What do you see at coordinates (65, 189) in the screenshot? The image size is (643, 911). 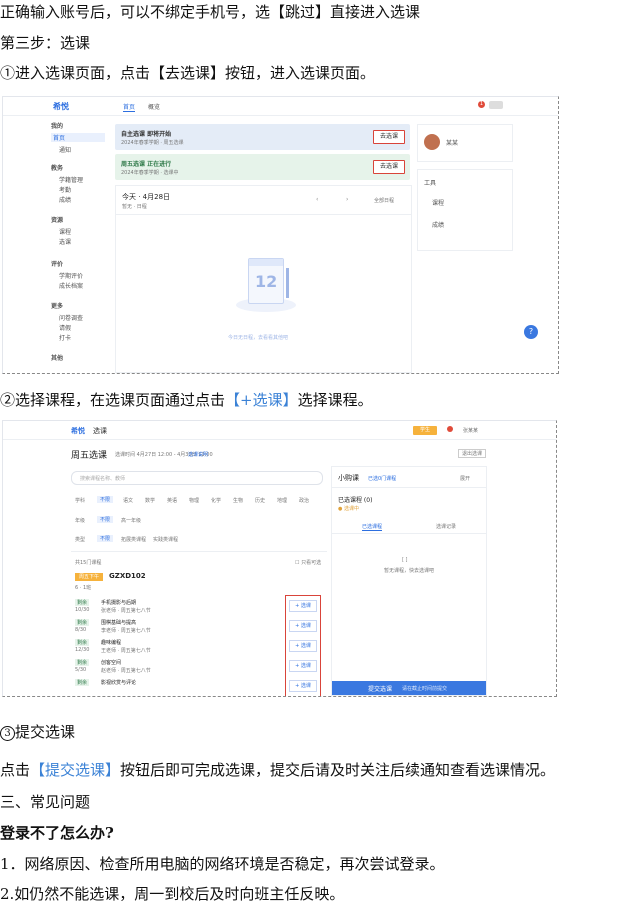 I see `sidebar-item-attend: 考勤` at bounding box center [65, 189].